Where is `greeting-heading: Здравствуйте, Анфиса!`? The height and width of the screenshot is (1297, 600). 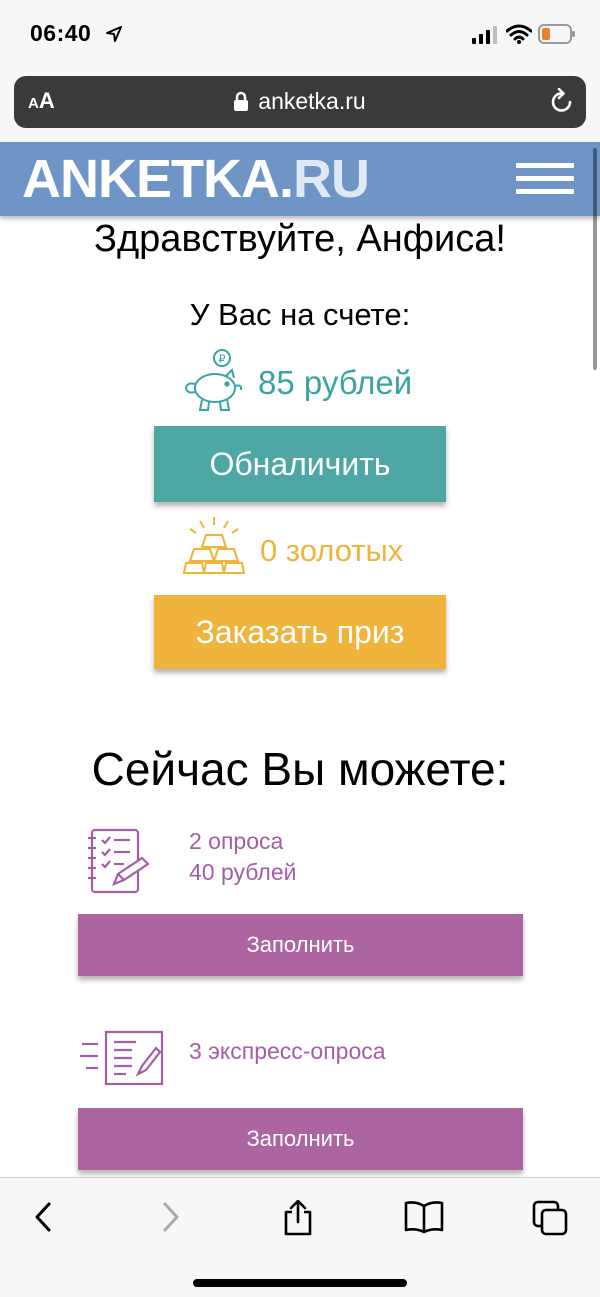
greeting-heading: Здравствуйте, Анфиса! is located at coordinates (300, 239).